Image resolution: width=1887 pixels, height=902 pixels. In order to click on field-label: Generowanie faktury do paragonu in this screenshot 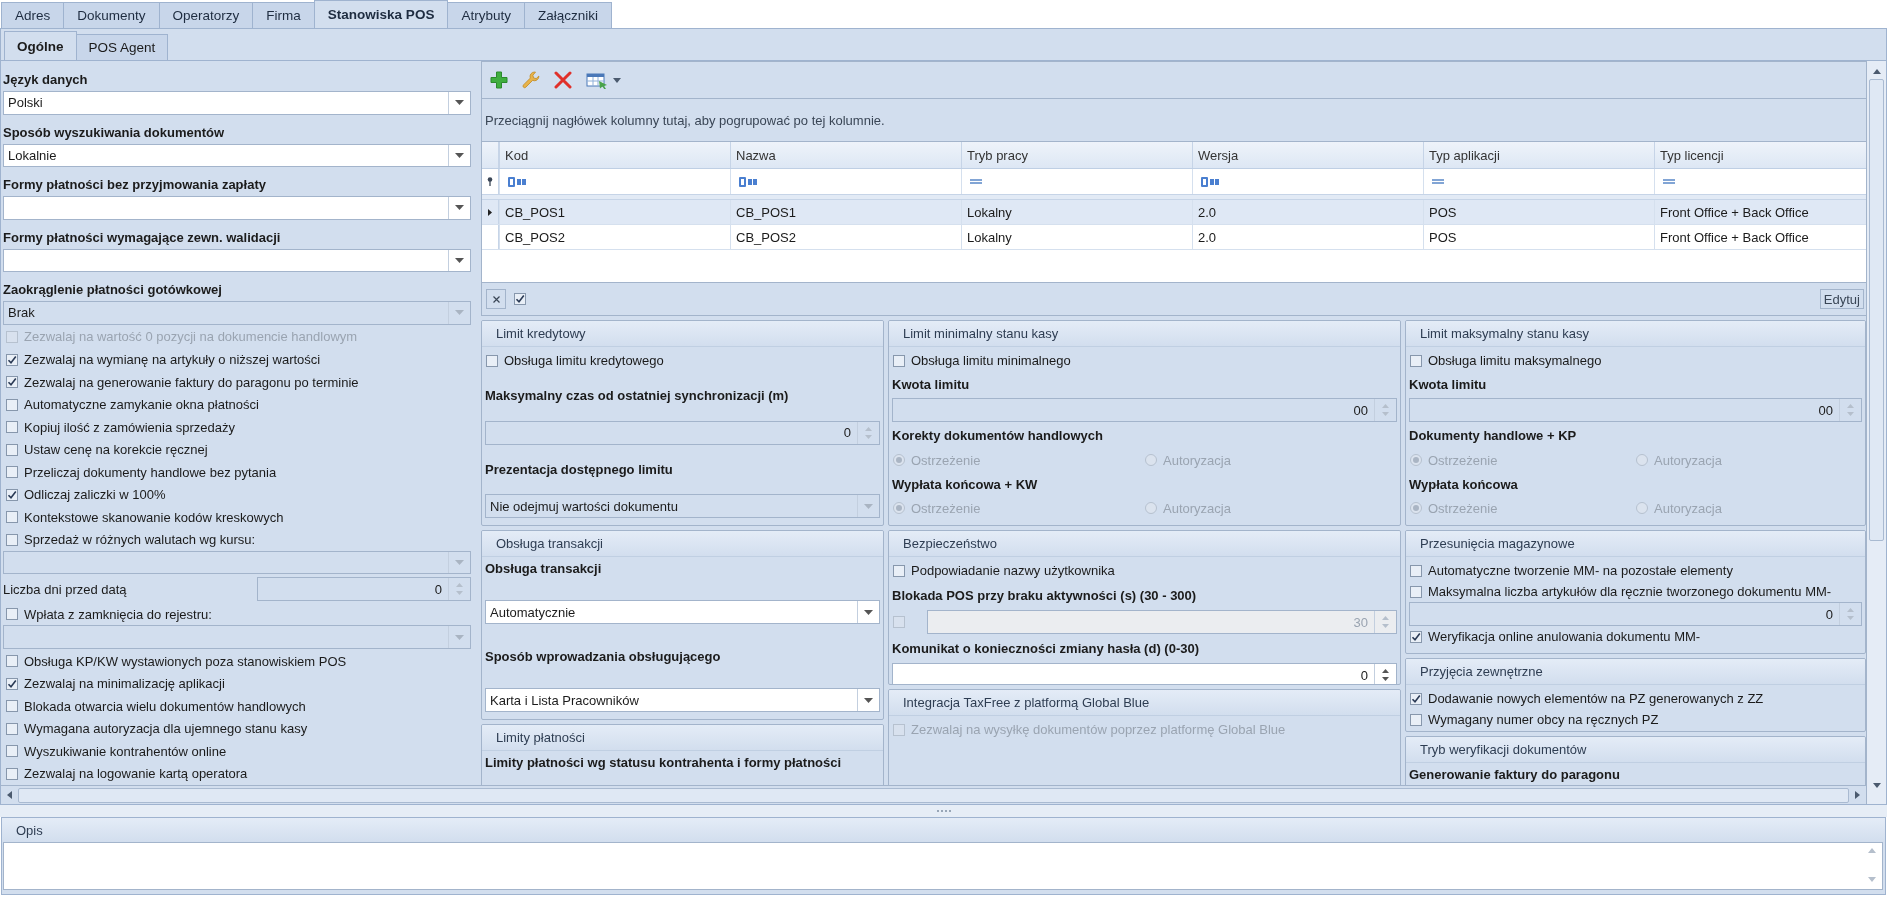, I will do `click(1515, 774)`.